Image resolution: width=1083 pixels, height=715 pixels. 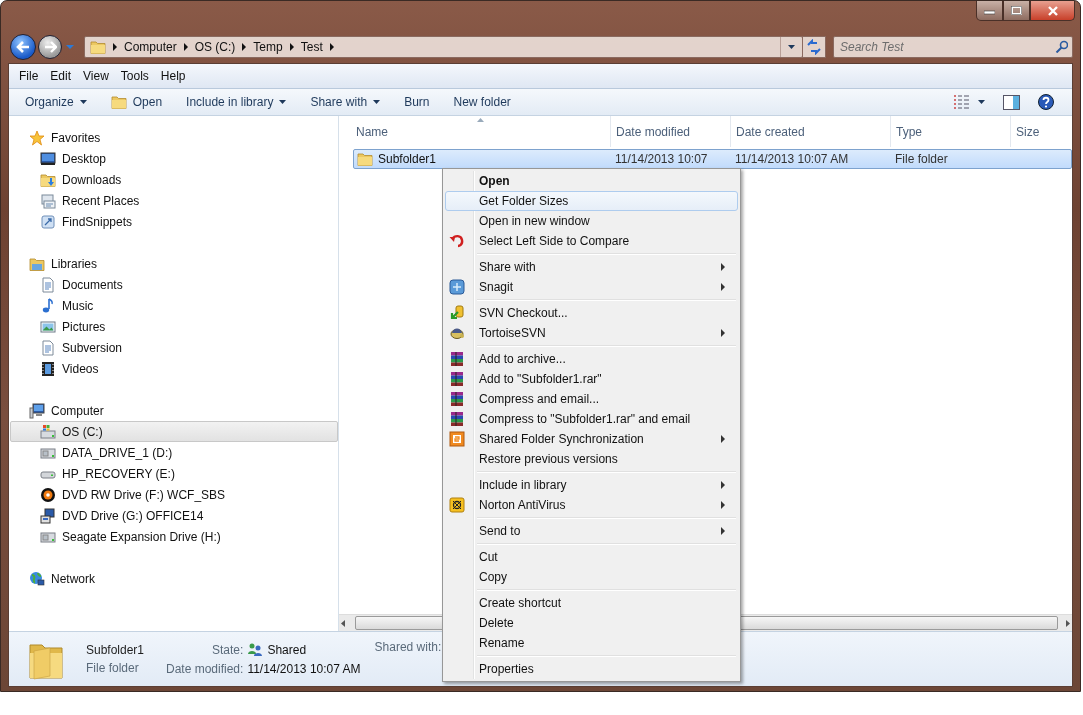 I want to click on date-created-cell-text: 11/14/2013 10:07 AM, so click(x=792, y=159).